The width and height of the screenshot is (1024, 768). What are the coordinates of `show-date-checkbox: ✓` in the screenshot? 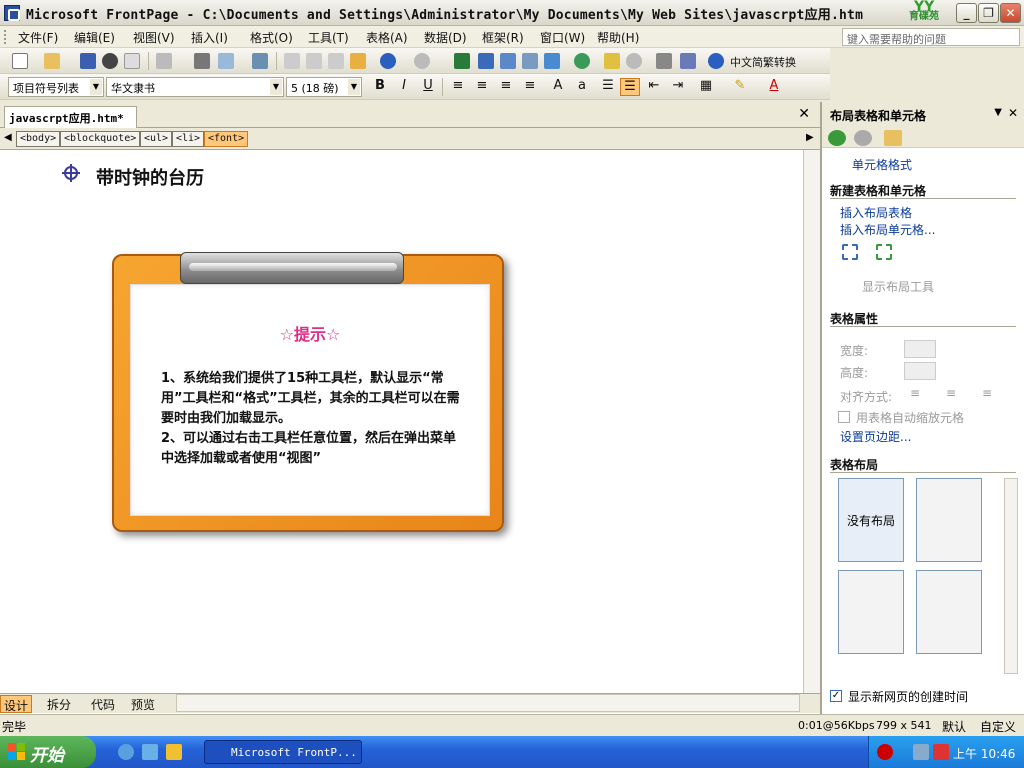 It's located at (836, 696).